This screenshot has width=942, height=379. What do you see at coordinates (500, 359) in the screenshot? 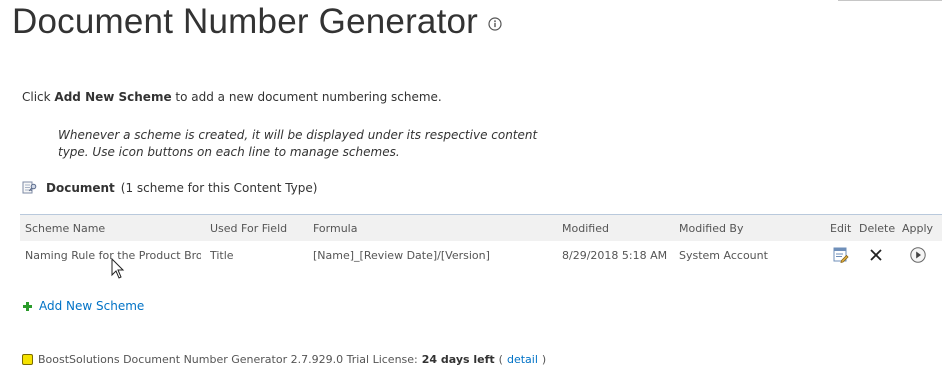
I see `license-open-paren: (` at bounding box center [500, 359].